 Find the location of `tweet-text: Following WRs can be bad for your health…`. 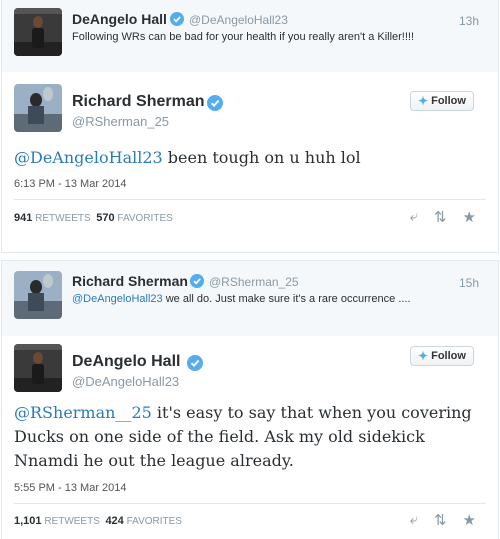

tweet-text: Following WRs can be bad for your health… is located at coordinates (243, 37).